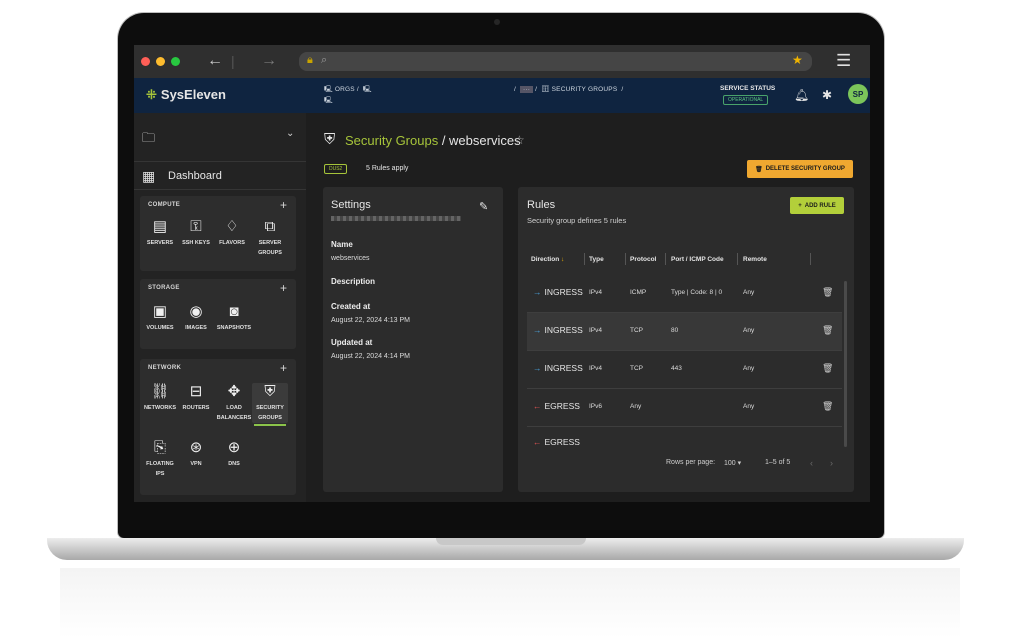 The width and height of the screenshot is (1024, 640). I want to click on caret-down-icon: ▾, so click(739, 463).